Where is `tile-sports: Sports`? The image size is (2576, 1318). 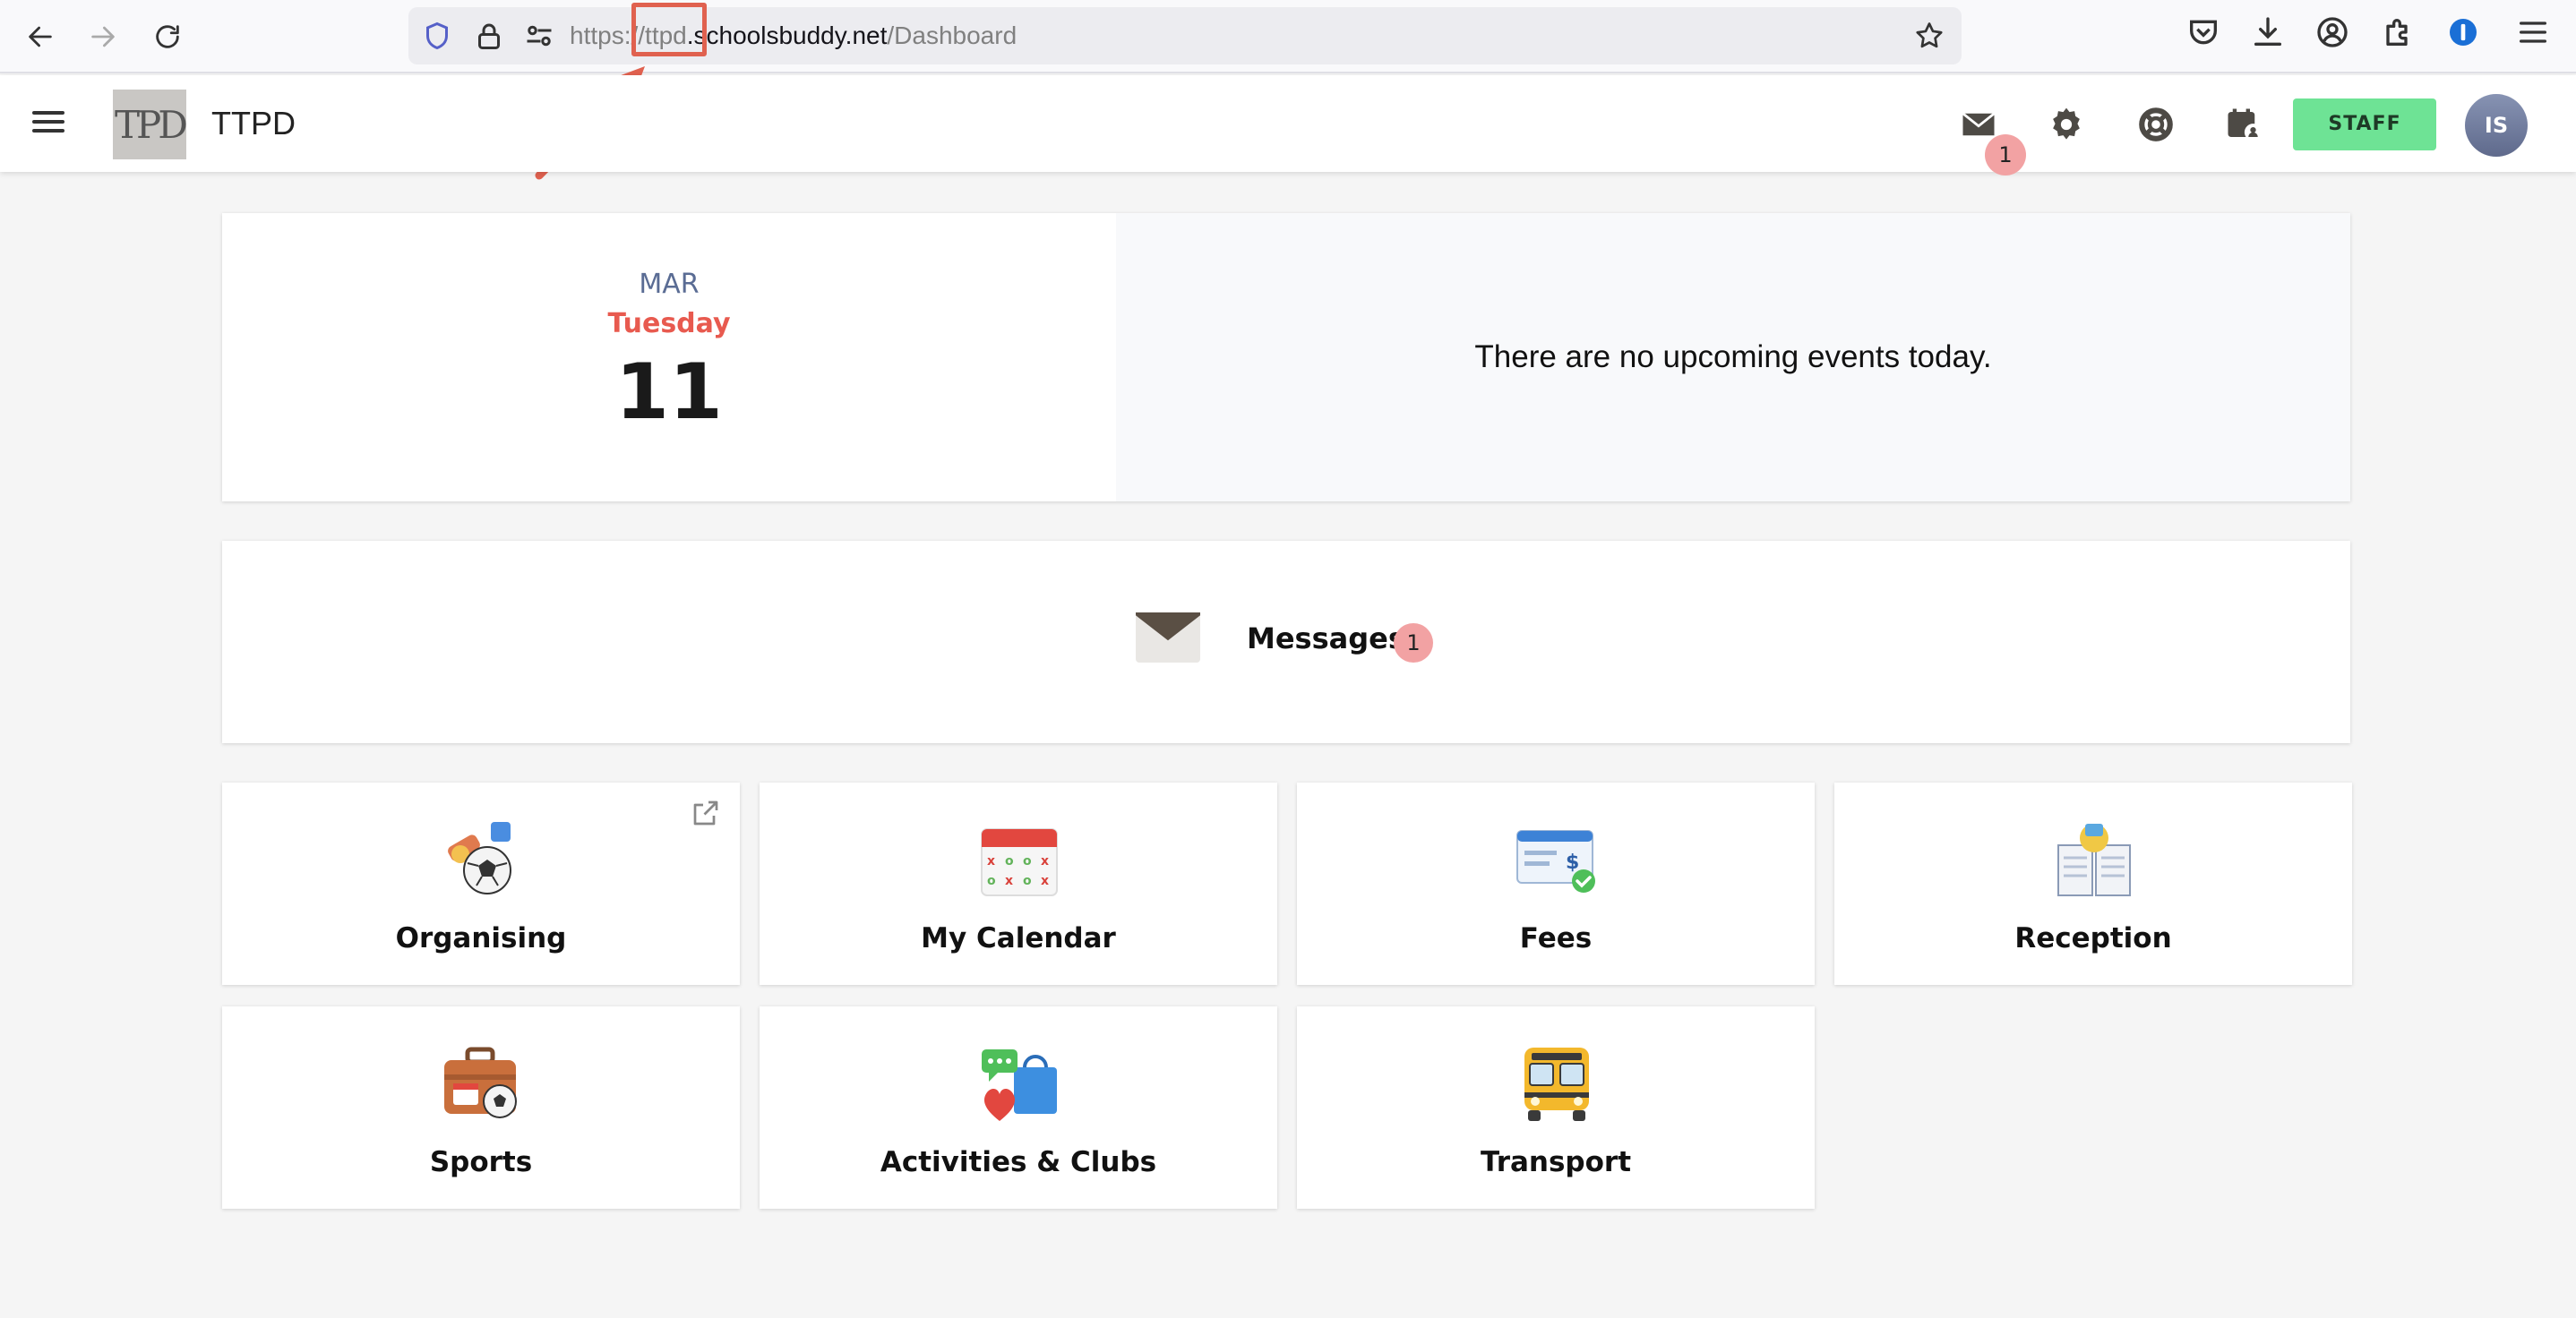 tile-sports: Sports is located at coordinates (481, 1107).